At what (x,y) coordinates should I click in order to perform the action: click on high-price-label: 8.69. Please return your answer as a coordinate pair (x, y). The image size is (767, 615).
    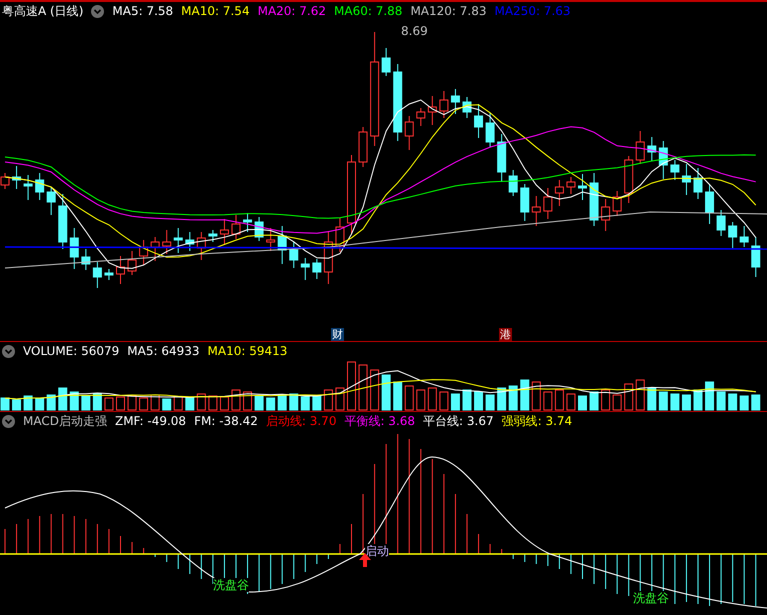
    Looking at the image, I should click on (414, 31).